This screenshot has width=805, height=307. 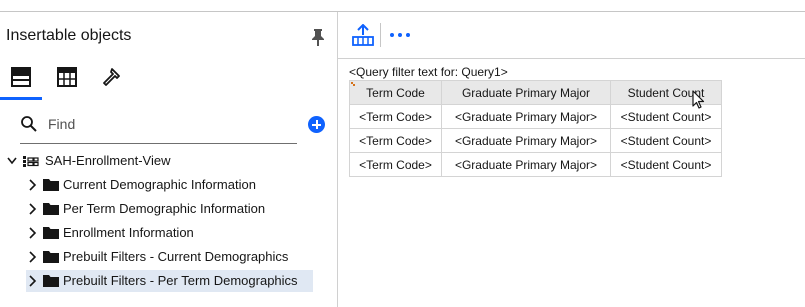 I want to click on report-toolbar, so click(x=571, y=35).